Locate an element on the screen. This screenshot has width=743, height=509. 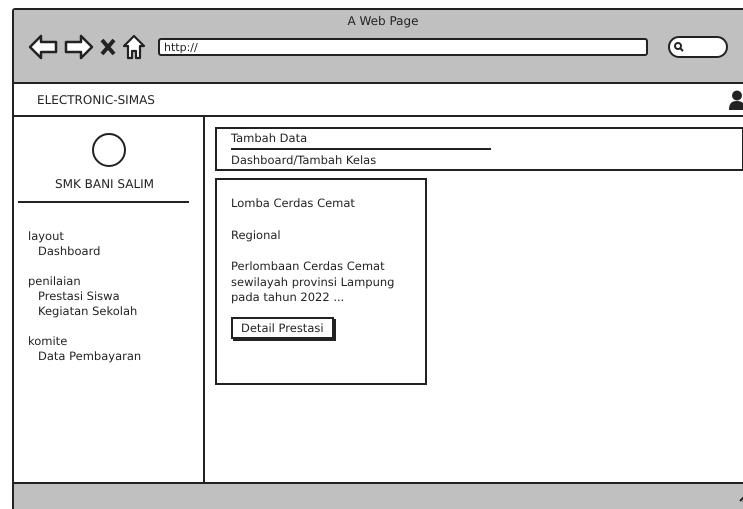
menu-item: Dashboard is located at coordinates (115, 251).